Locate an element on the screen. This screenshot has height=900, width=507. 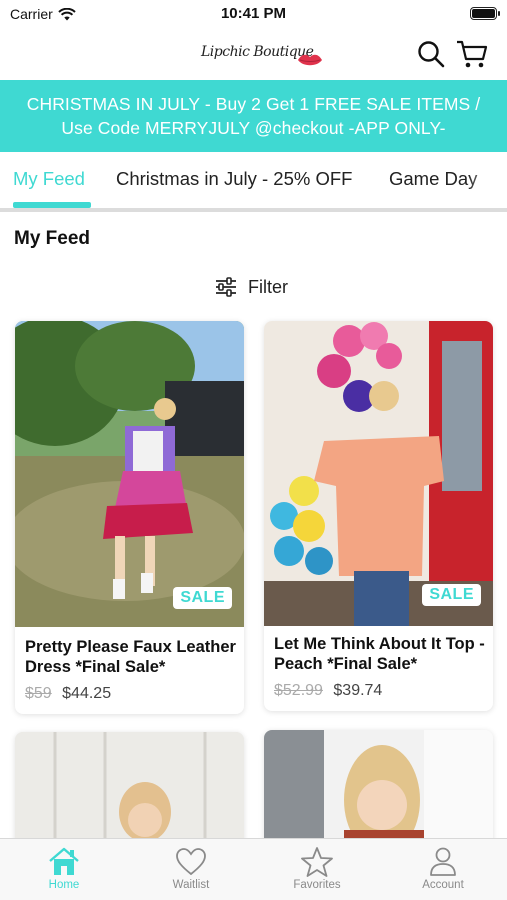
nav-waitlist: Waitlist is located at coordinates (191, 868).